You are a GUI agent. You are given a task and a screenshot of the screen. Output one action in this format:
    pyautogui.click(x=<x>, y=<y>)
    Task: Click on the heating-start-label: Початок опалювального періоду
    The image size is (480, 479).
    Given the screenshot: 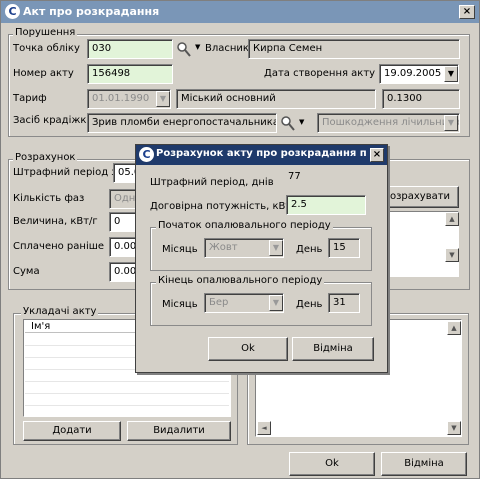 What is the action you would take?
    pyautogui.click(x=244, y=225)
    